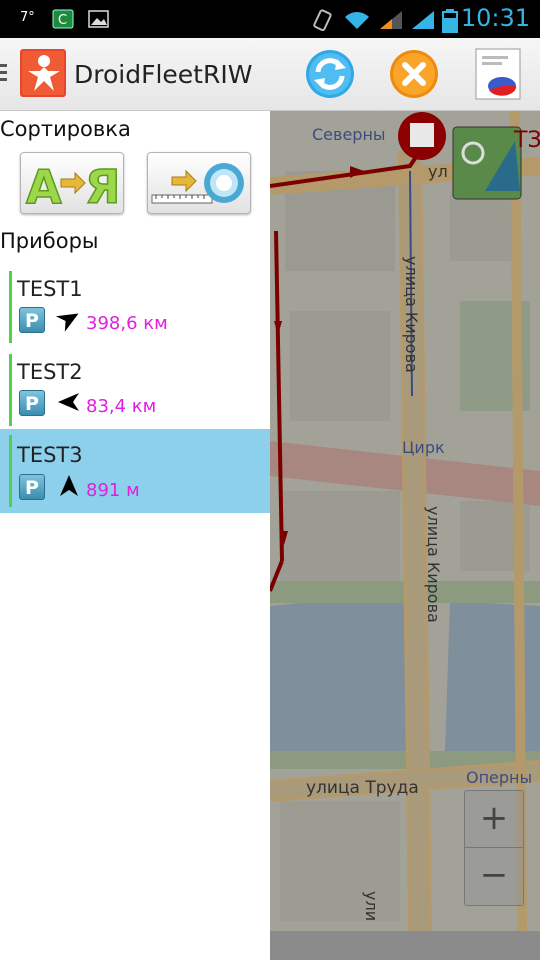  Describe the element at coordinates (438, 171) in the screenshot. I see `map-label-top-right: ул` at that location.